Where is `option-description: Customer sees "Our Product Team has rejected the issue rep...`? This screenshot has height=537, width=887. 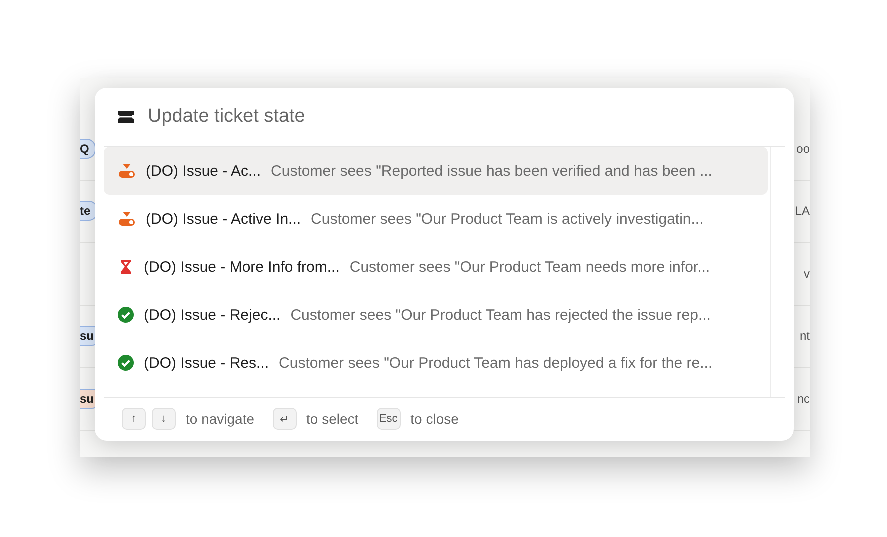 option-description: Customer sees "Our Product Team has rejected the issue rep... is located at coordinates (500, 315).